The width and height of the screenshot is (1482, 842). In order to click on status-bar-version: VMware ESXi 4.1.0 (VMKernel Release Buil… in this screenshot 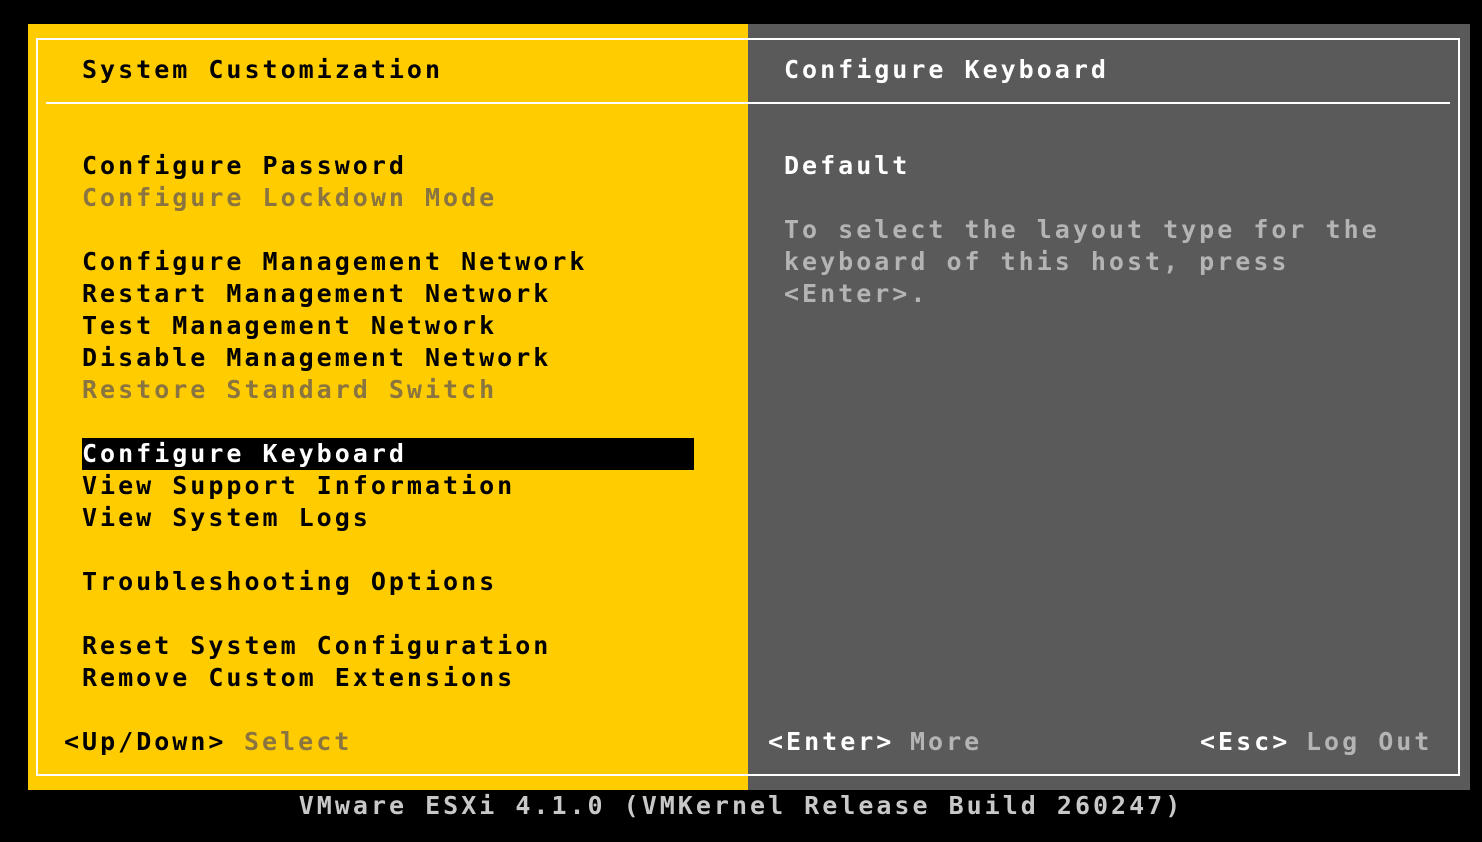, I will do `click(741, 806)`.